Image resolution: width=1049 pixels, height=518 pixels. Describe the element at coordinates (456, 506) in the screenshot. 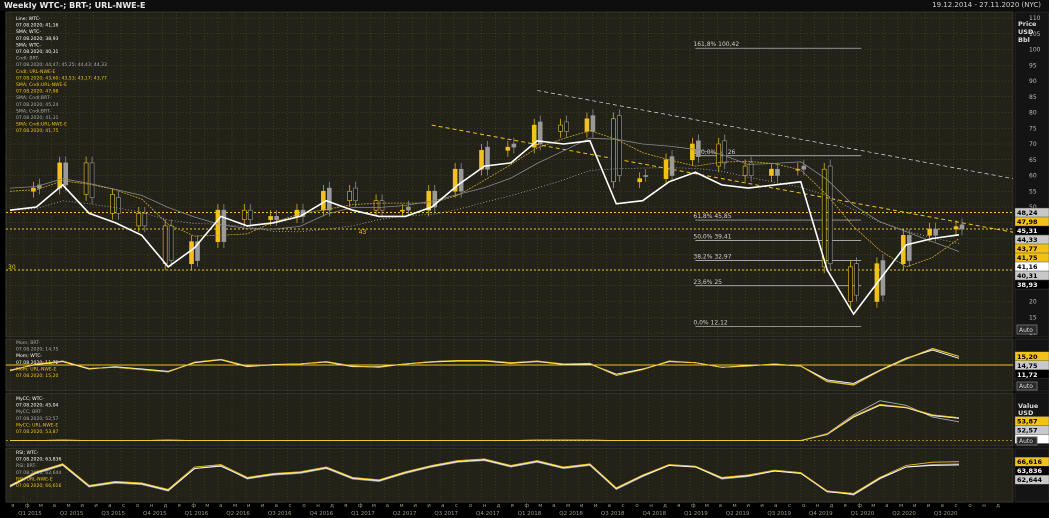

I see `month-tick-label: с` at that location.